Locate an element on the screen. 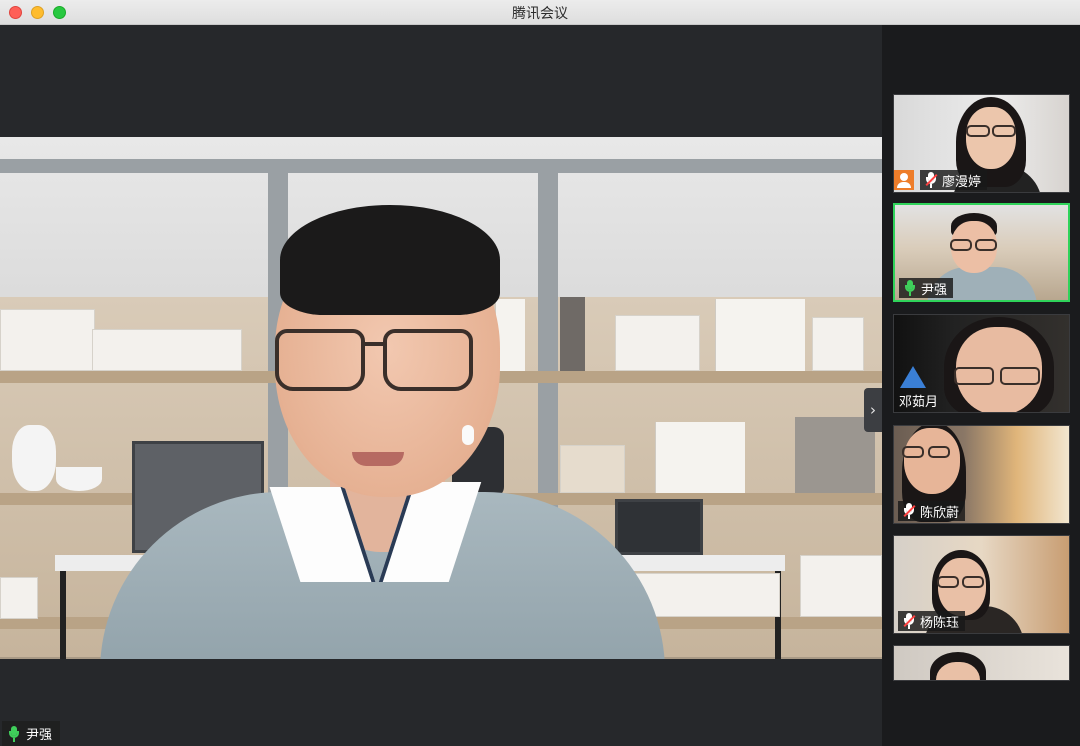  participant-name: 杨陈珏 is located at coordinates (940, 623).